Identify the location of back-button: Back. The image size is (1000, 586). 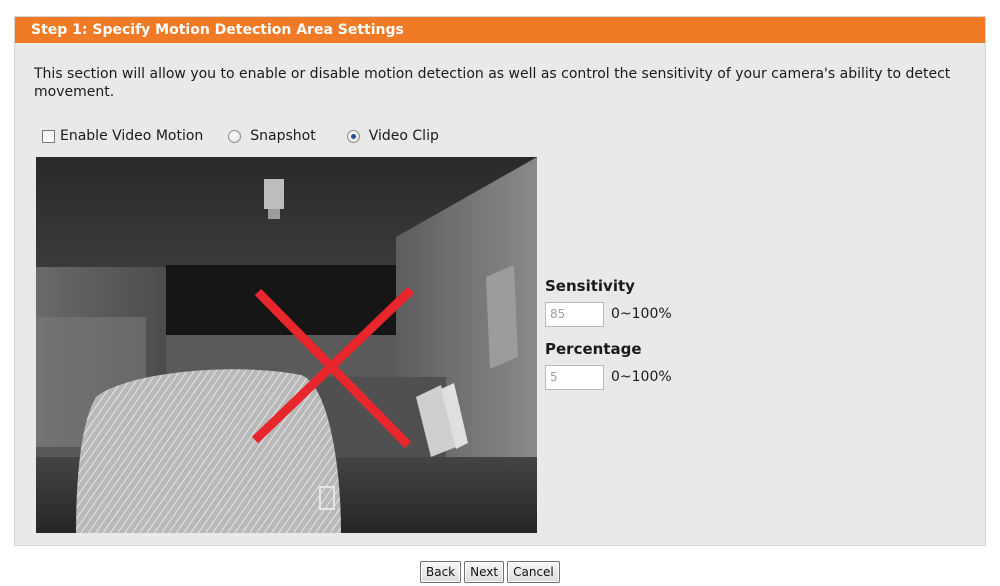
(441, 572).